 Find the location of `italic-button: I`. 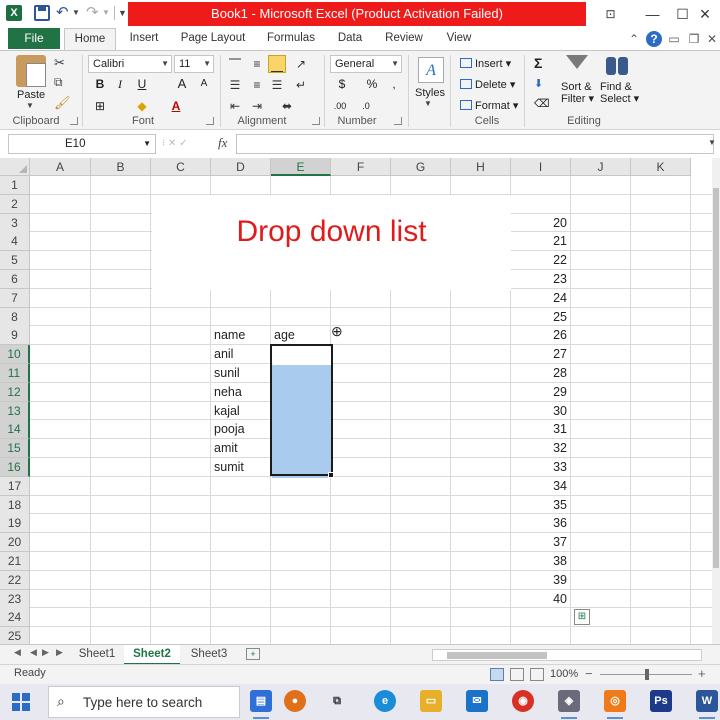

italic-button: I is located at coordinates (120, 84).